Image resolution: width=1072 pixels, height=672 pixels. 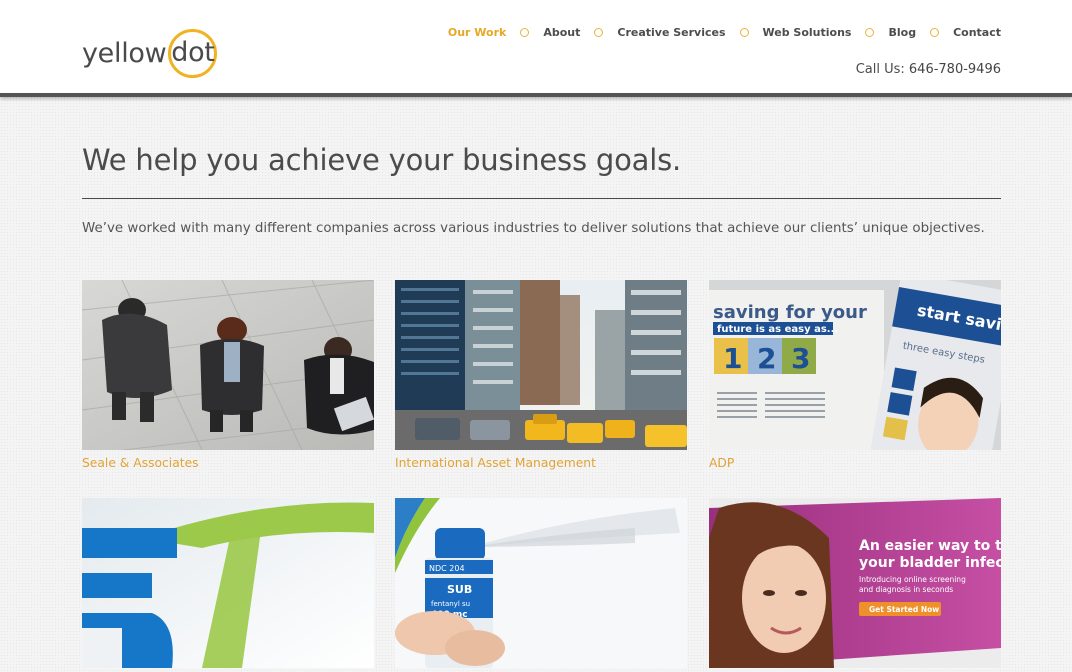 I want to click on portfolio-card: International Asset Management, so click(x=541, y=375).